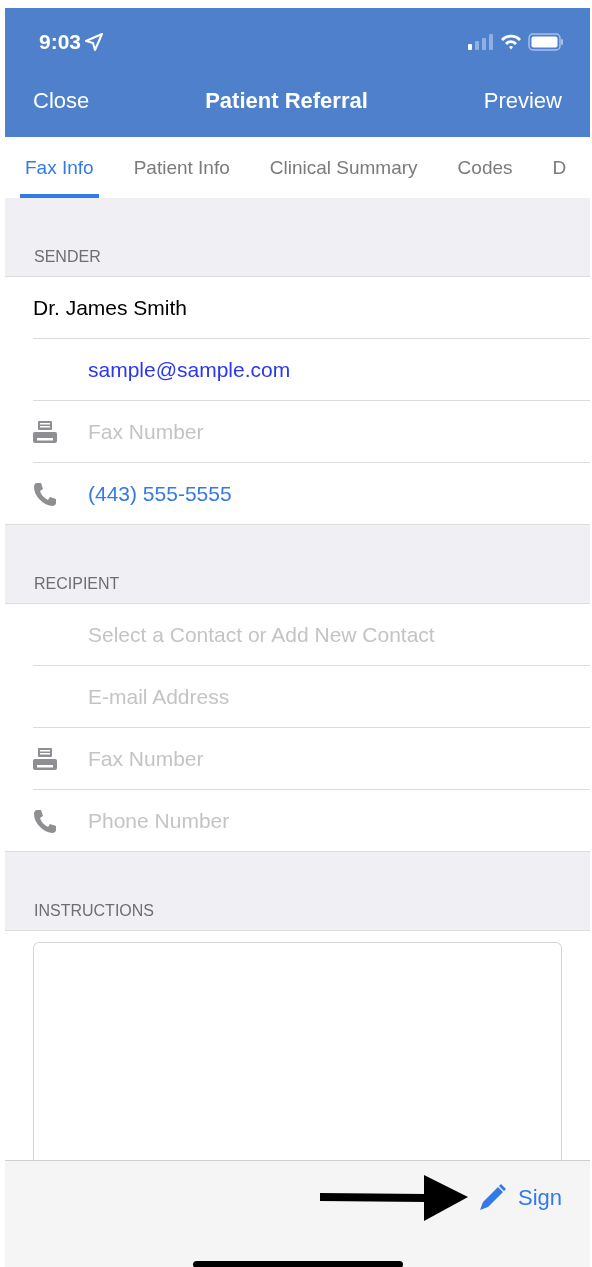 The height and width of the screenshot is (1267, 592). I want to click on sender-name: Dr. James Smith, so click(110, 307).